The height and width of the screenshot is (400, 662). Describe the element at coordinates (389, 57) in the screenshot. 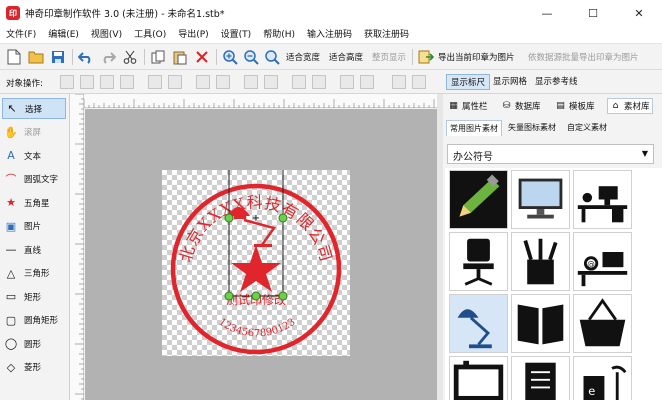

I see `full-display-button: 整页显示` at that location.